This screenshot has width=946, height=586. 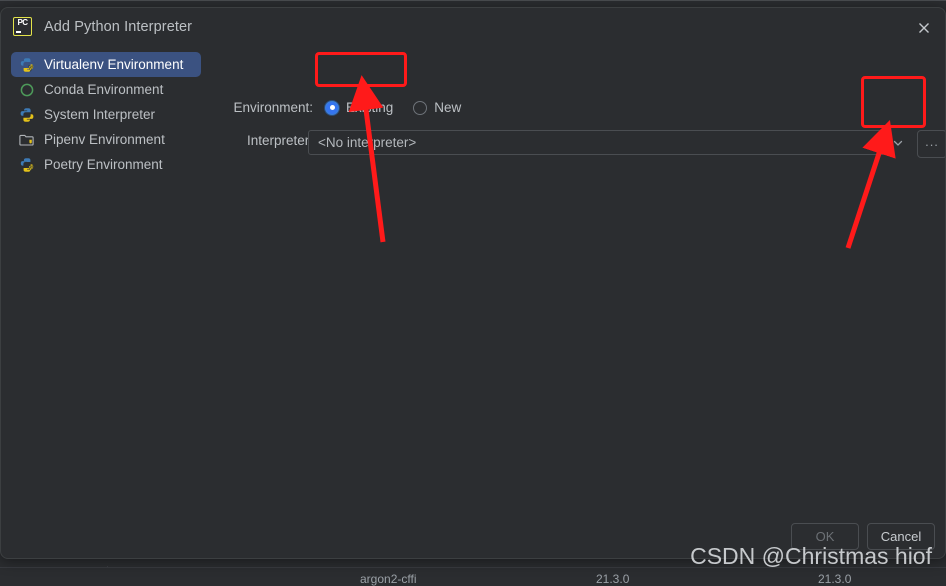 I want to click on ok-button: OK, so click(x=825, y=536).